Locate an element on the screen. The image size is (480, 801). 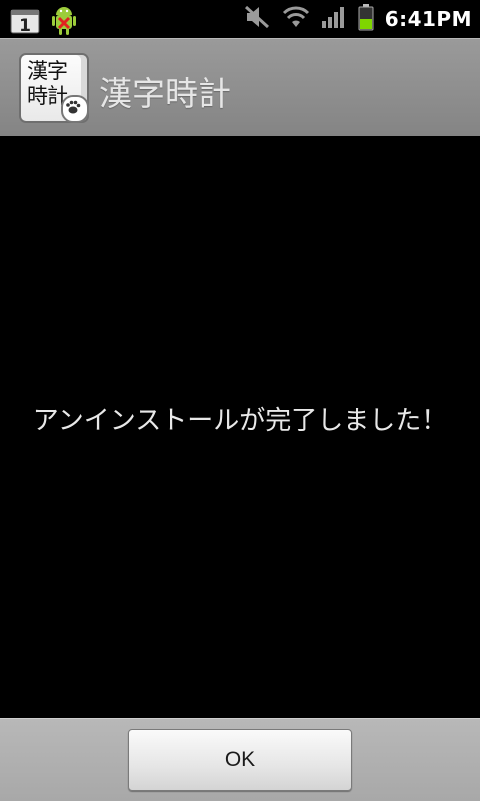
button-bar: OK is located at coordinates (240, 759).